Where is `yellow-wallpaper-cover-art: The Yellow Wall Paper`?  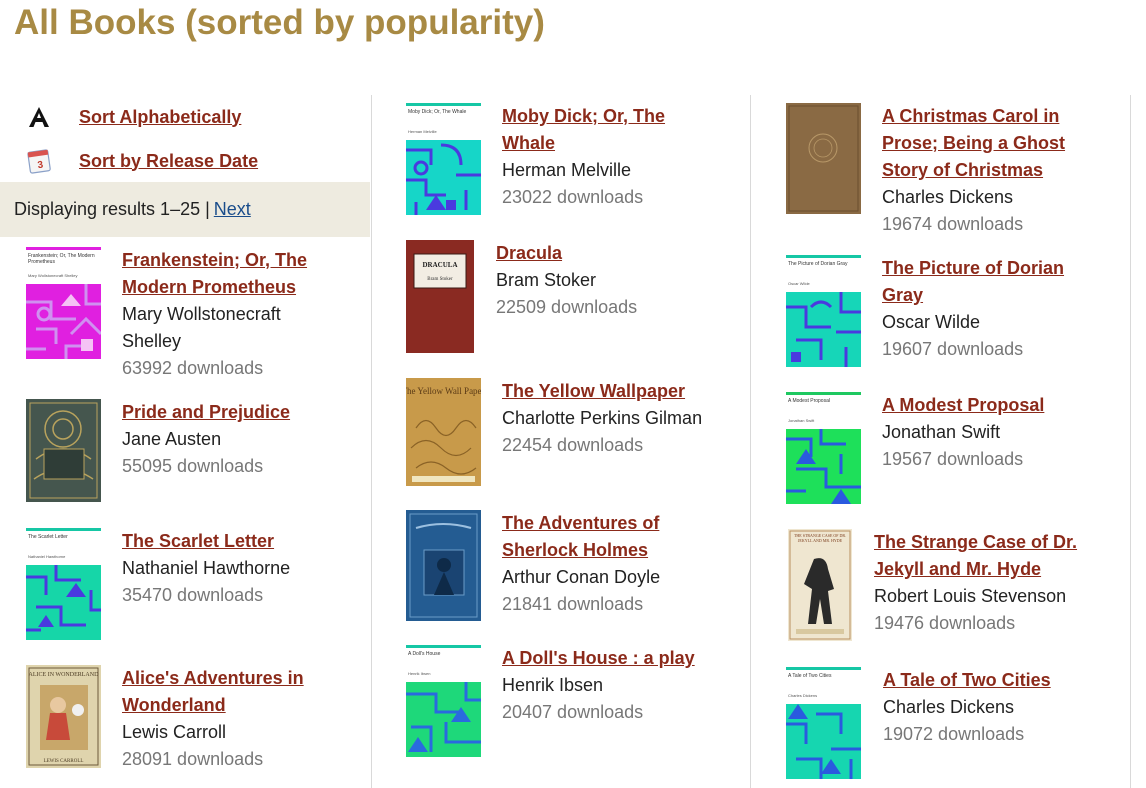
yellow-wallpaper-cover-art: The Yellow Wall Paper is located at coordinates (443, 432).